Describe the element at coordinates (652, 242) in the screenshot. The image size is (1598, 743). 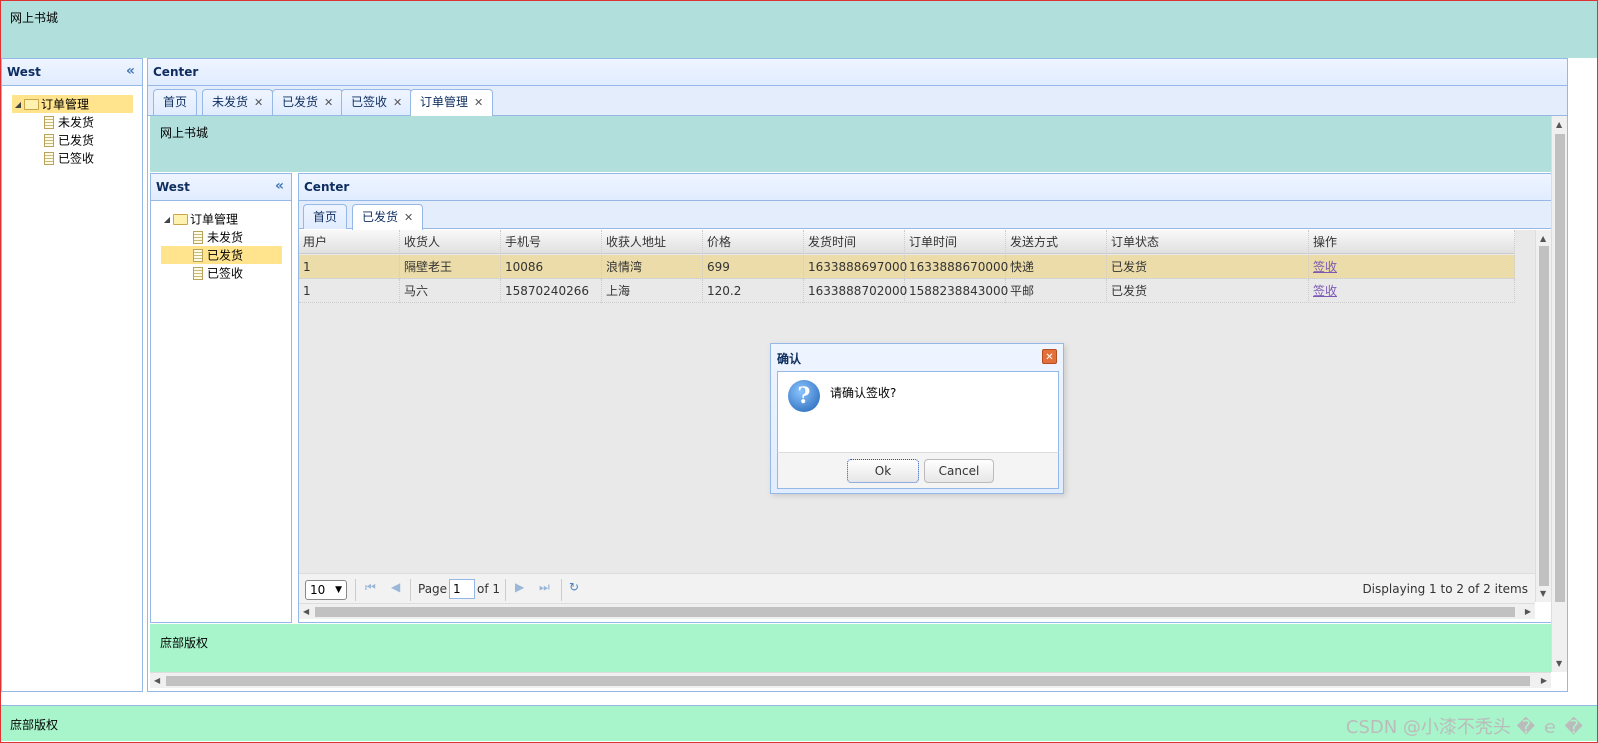
I see `column-header: 收获人地址` at that location.